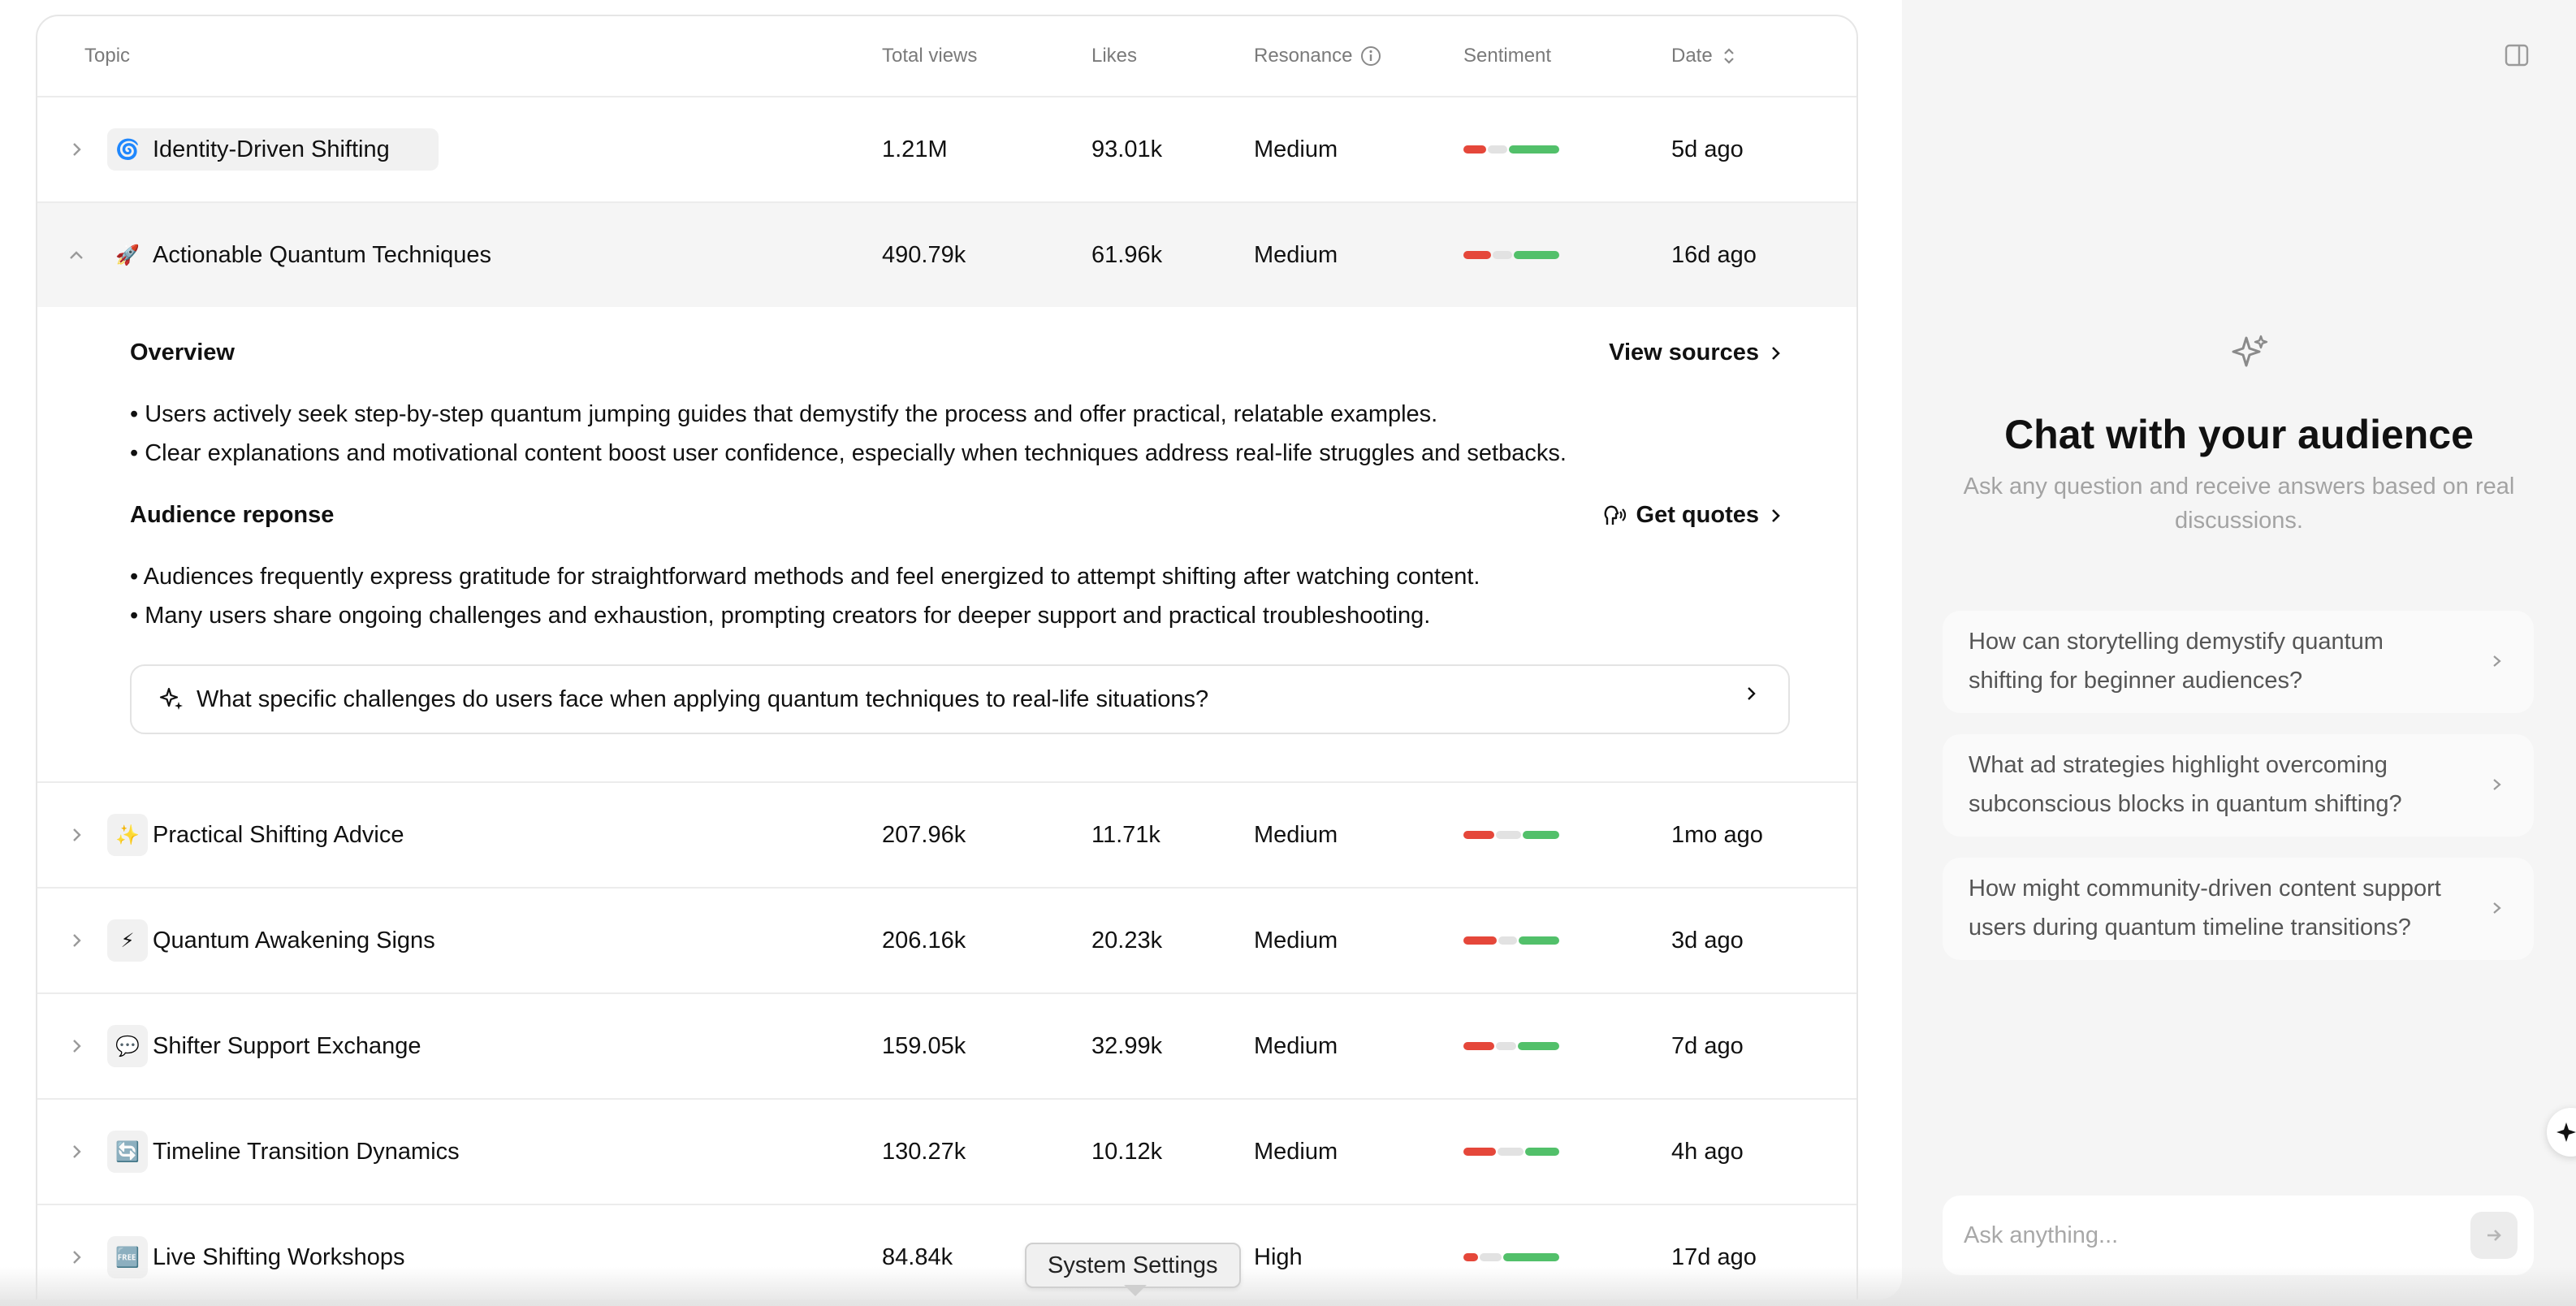  Describe the element at coordinates (1127, 940) in the screenshot. I see `likes-cell: 20.23k` at that location.